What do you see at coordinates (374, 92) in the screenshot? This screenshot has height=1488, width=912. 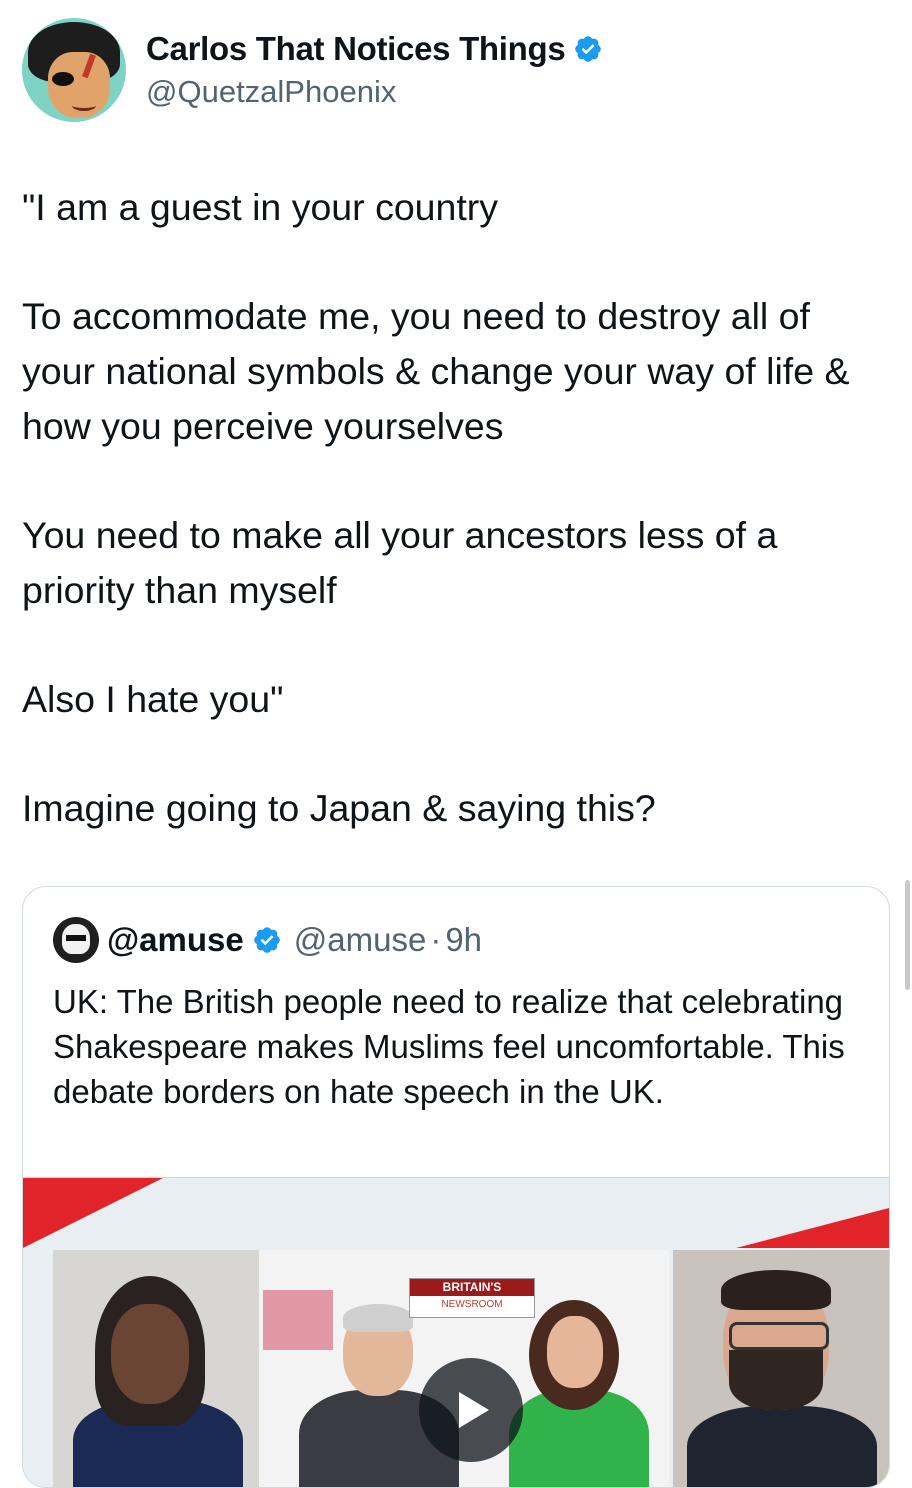 I see `author-handle: @QuetzalPhoenix` at bounding box center [374, 92].